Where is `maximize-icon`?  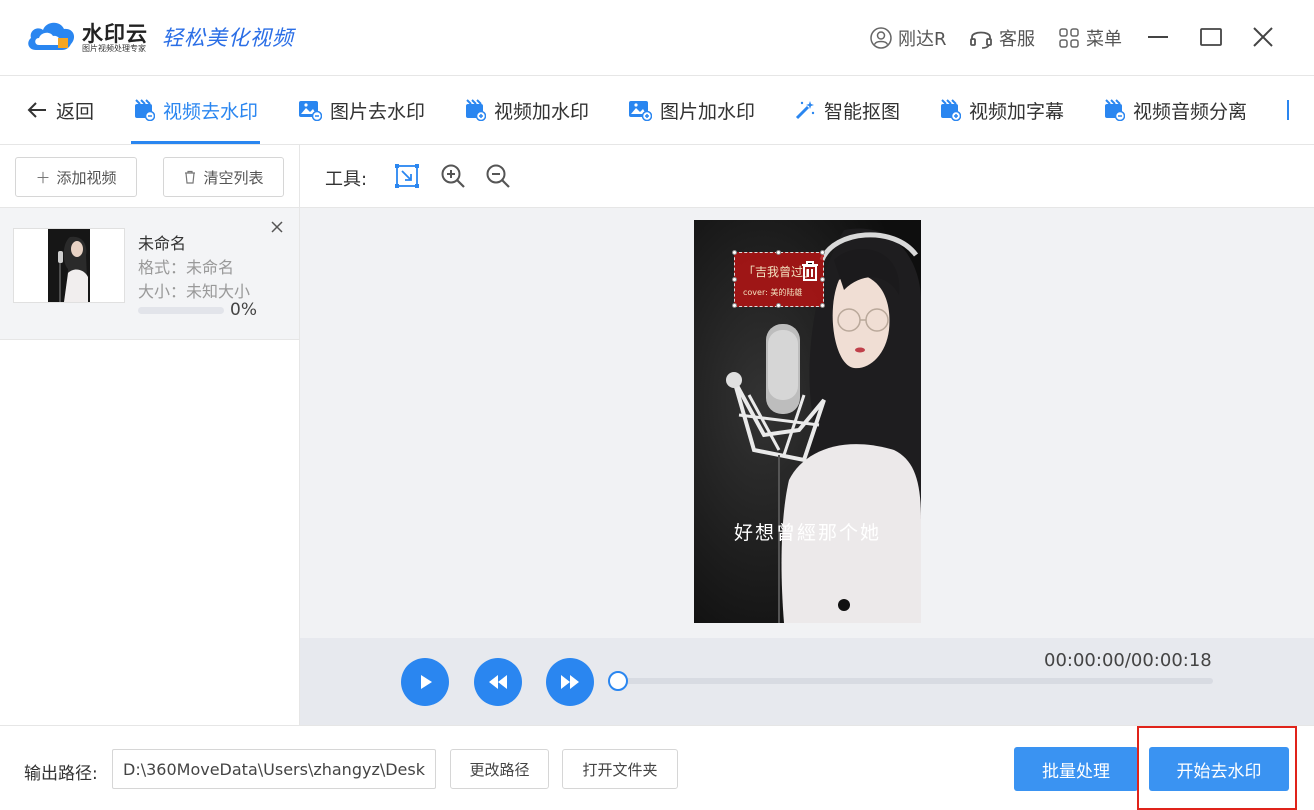
maximize-icon is located at coordinates (1211, 37).